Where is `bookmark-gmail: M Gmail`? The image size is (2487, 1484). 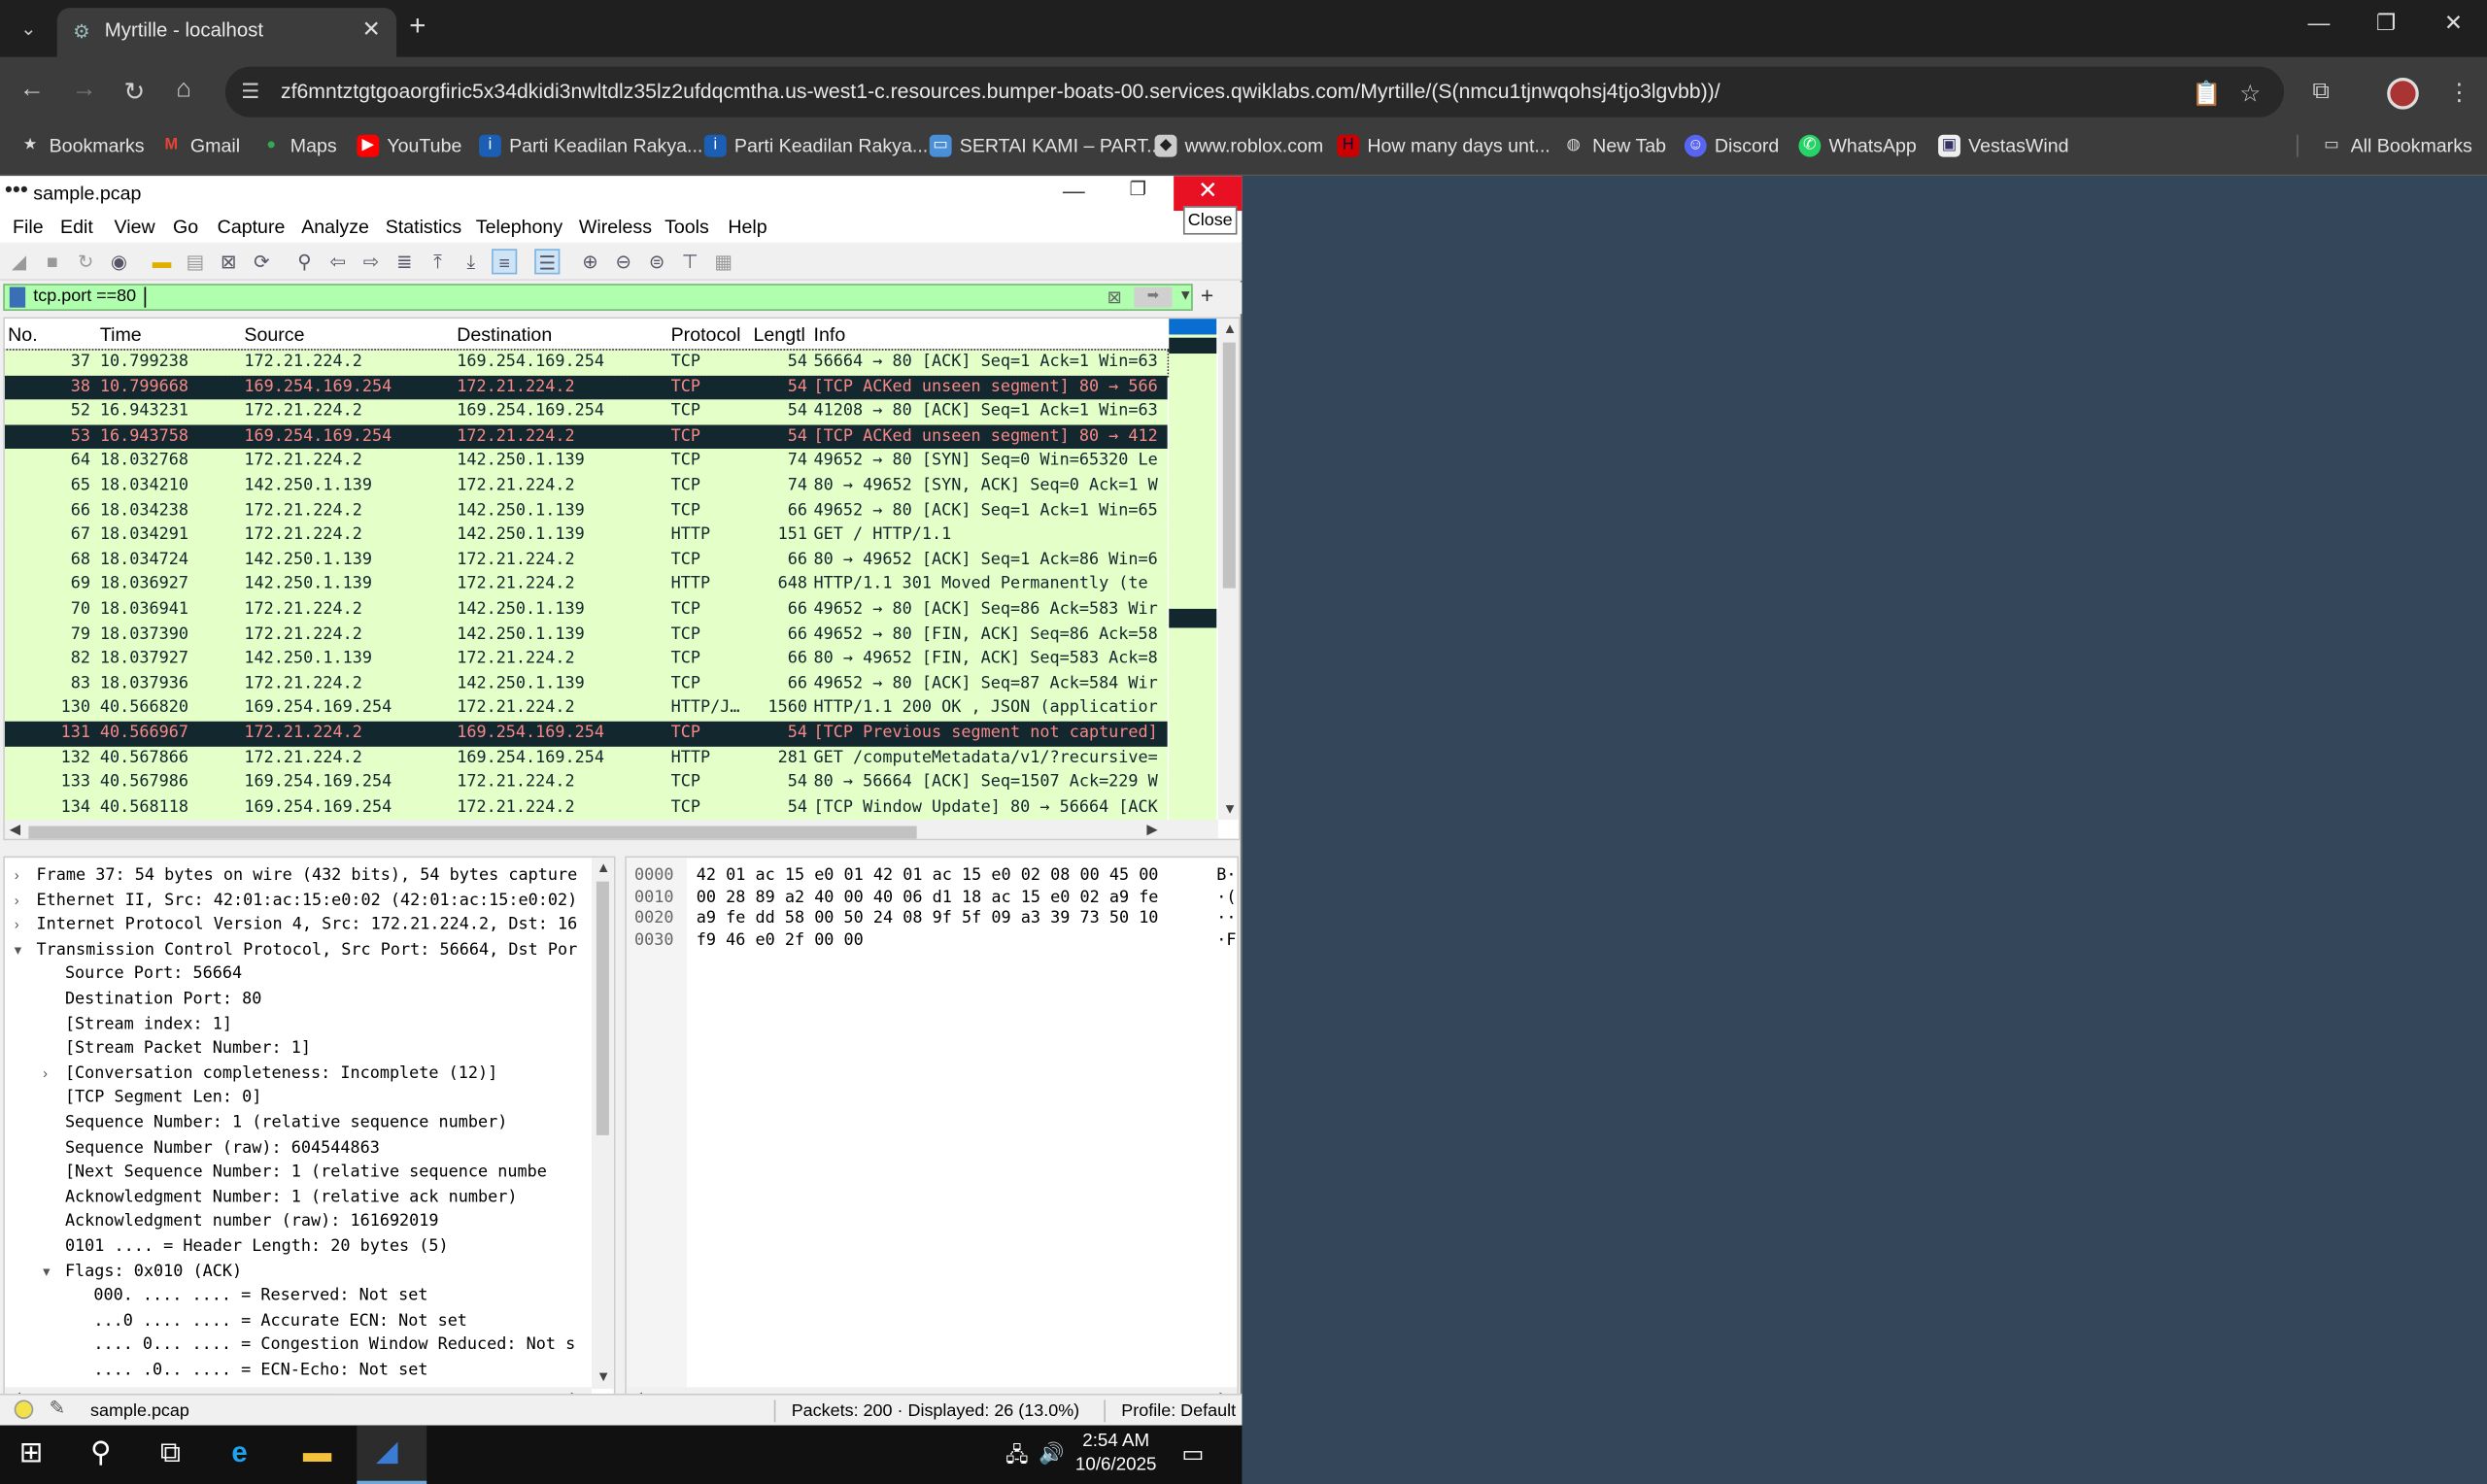
bookmark-gmail: M Gmail is located at coordinates (200, 146).